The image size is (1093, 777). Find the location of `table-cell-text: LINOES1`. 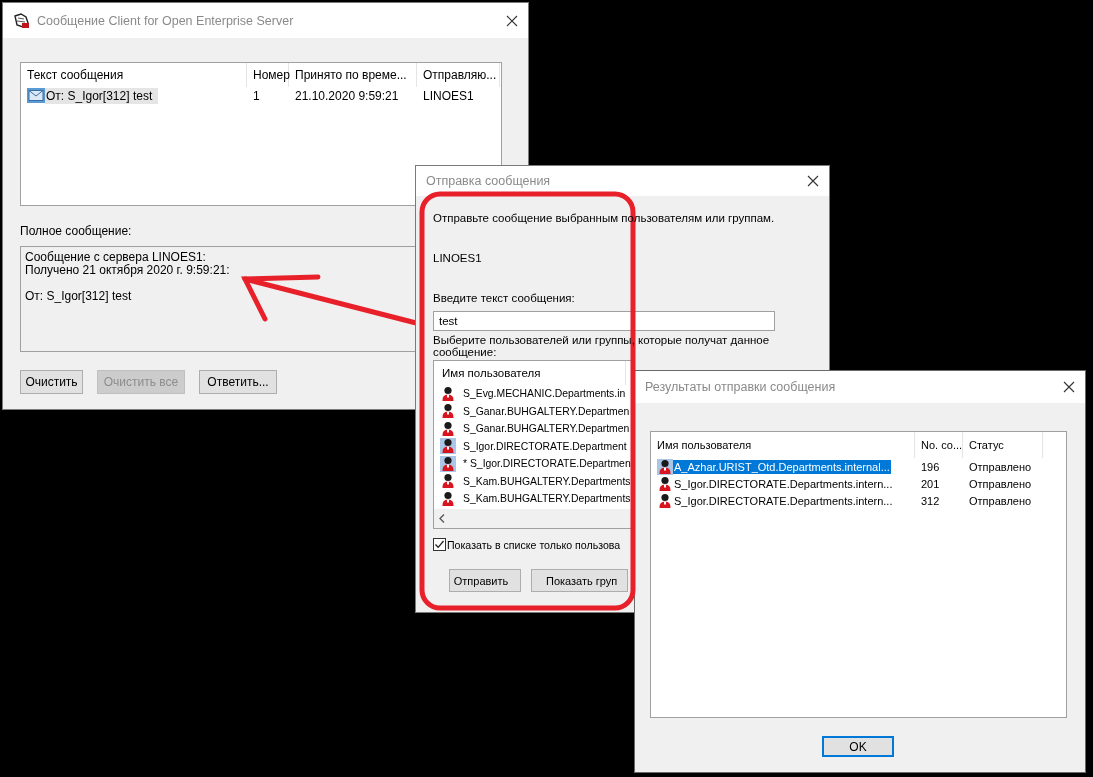

table-cell-text: LINOES1 is located at coordinates (448, 95).